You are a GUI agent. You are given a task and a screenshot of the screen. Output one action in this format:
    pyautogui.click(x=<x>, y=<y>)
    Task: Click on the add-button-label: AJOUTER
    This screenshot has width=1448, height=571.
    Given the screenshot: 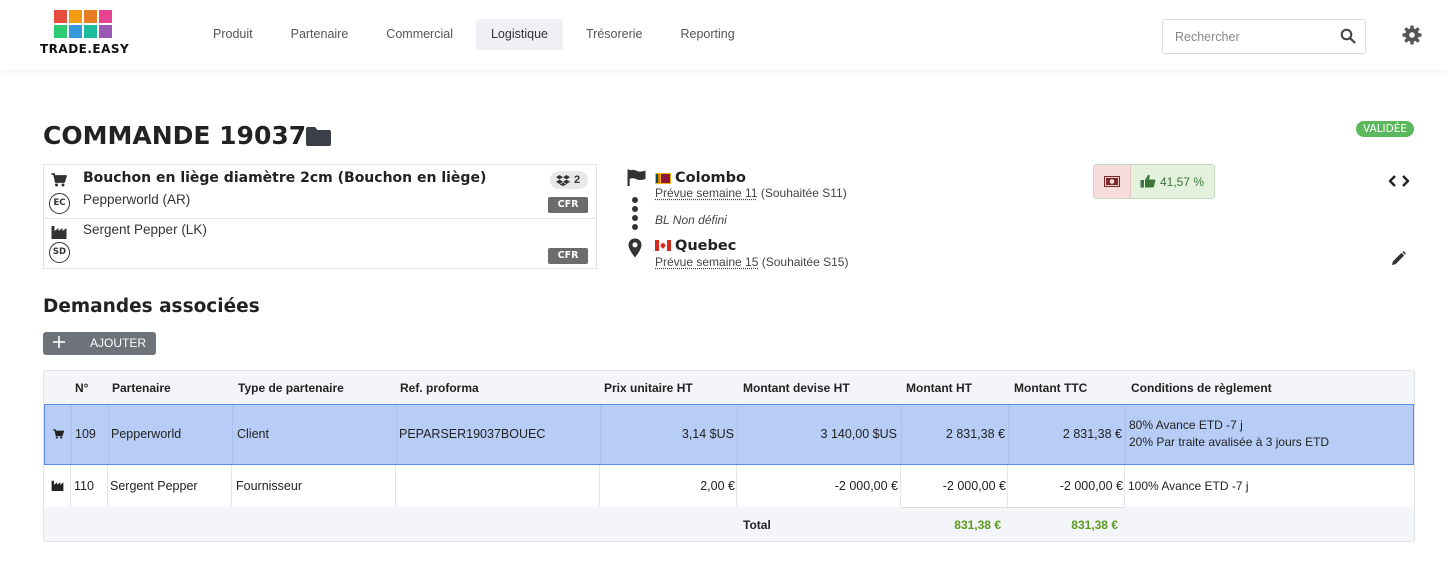 What is the action you would take?
    pyautogui.click(x=118, y=343)
    